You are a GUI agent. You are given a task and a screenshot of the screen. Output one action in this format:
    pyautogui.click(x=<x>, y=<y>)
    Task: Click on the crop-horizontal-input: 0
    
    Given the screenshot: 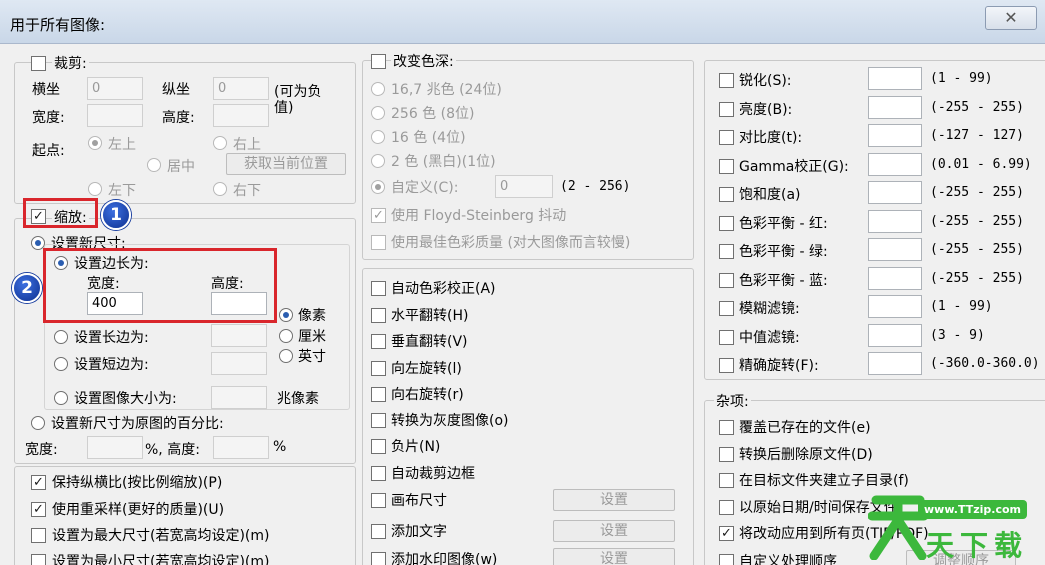 What is the action you would take?
    pyautogui.click(x=115, y=88)
    